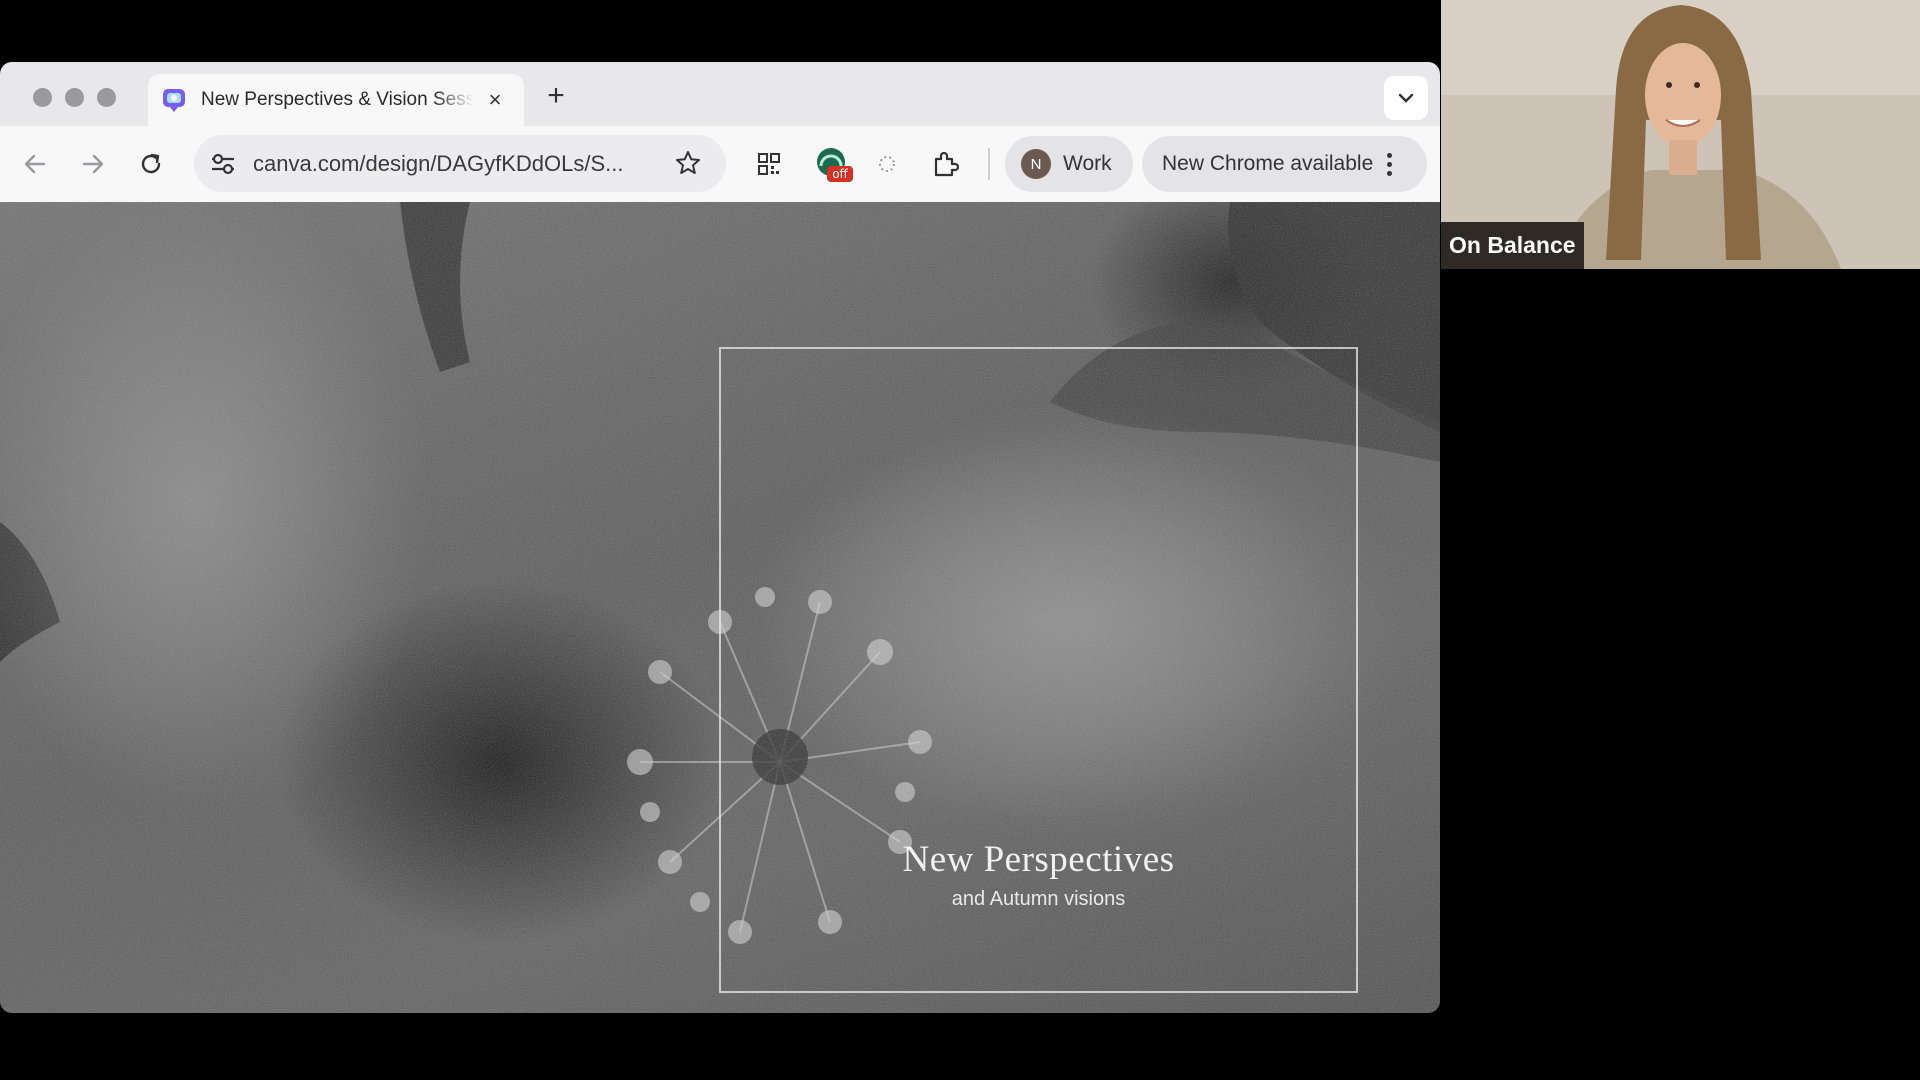 This screenshot has width=1920, height=1080. I want to click on reload-button, so click(151, 164).